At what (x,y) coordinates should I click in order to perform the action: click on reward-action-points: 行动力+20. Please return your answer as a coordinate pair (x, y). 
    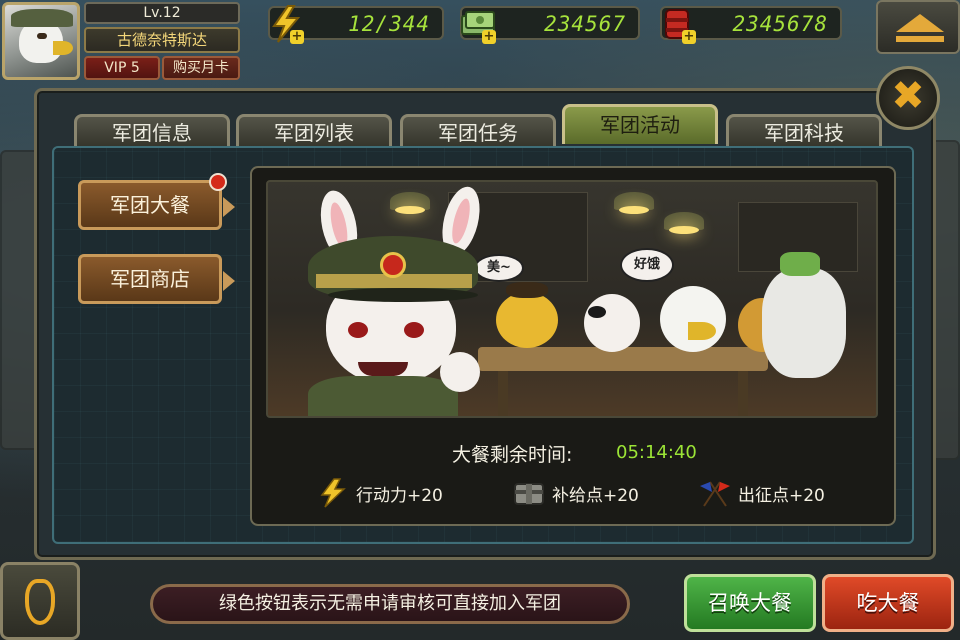
    Looking at the image, I should click on (379, 493).